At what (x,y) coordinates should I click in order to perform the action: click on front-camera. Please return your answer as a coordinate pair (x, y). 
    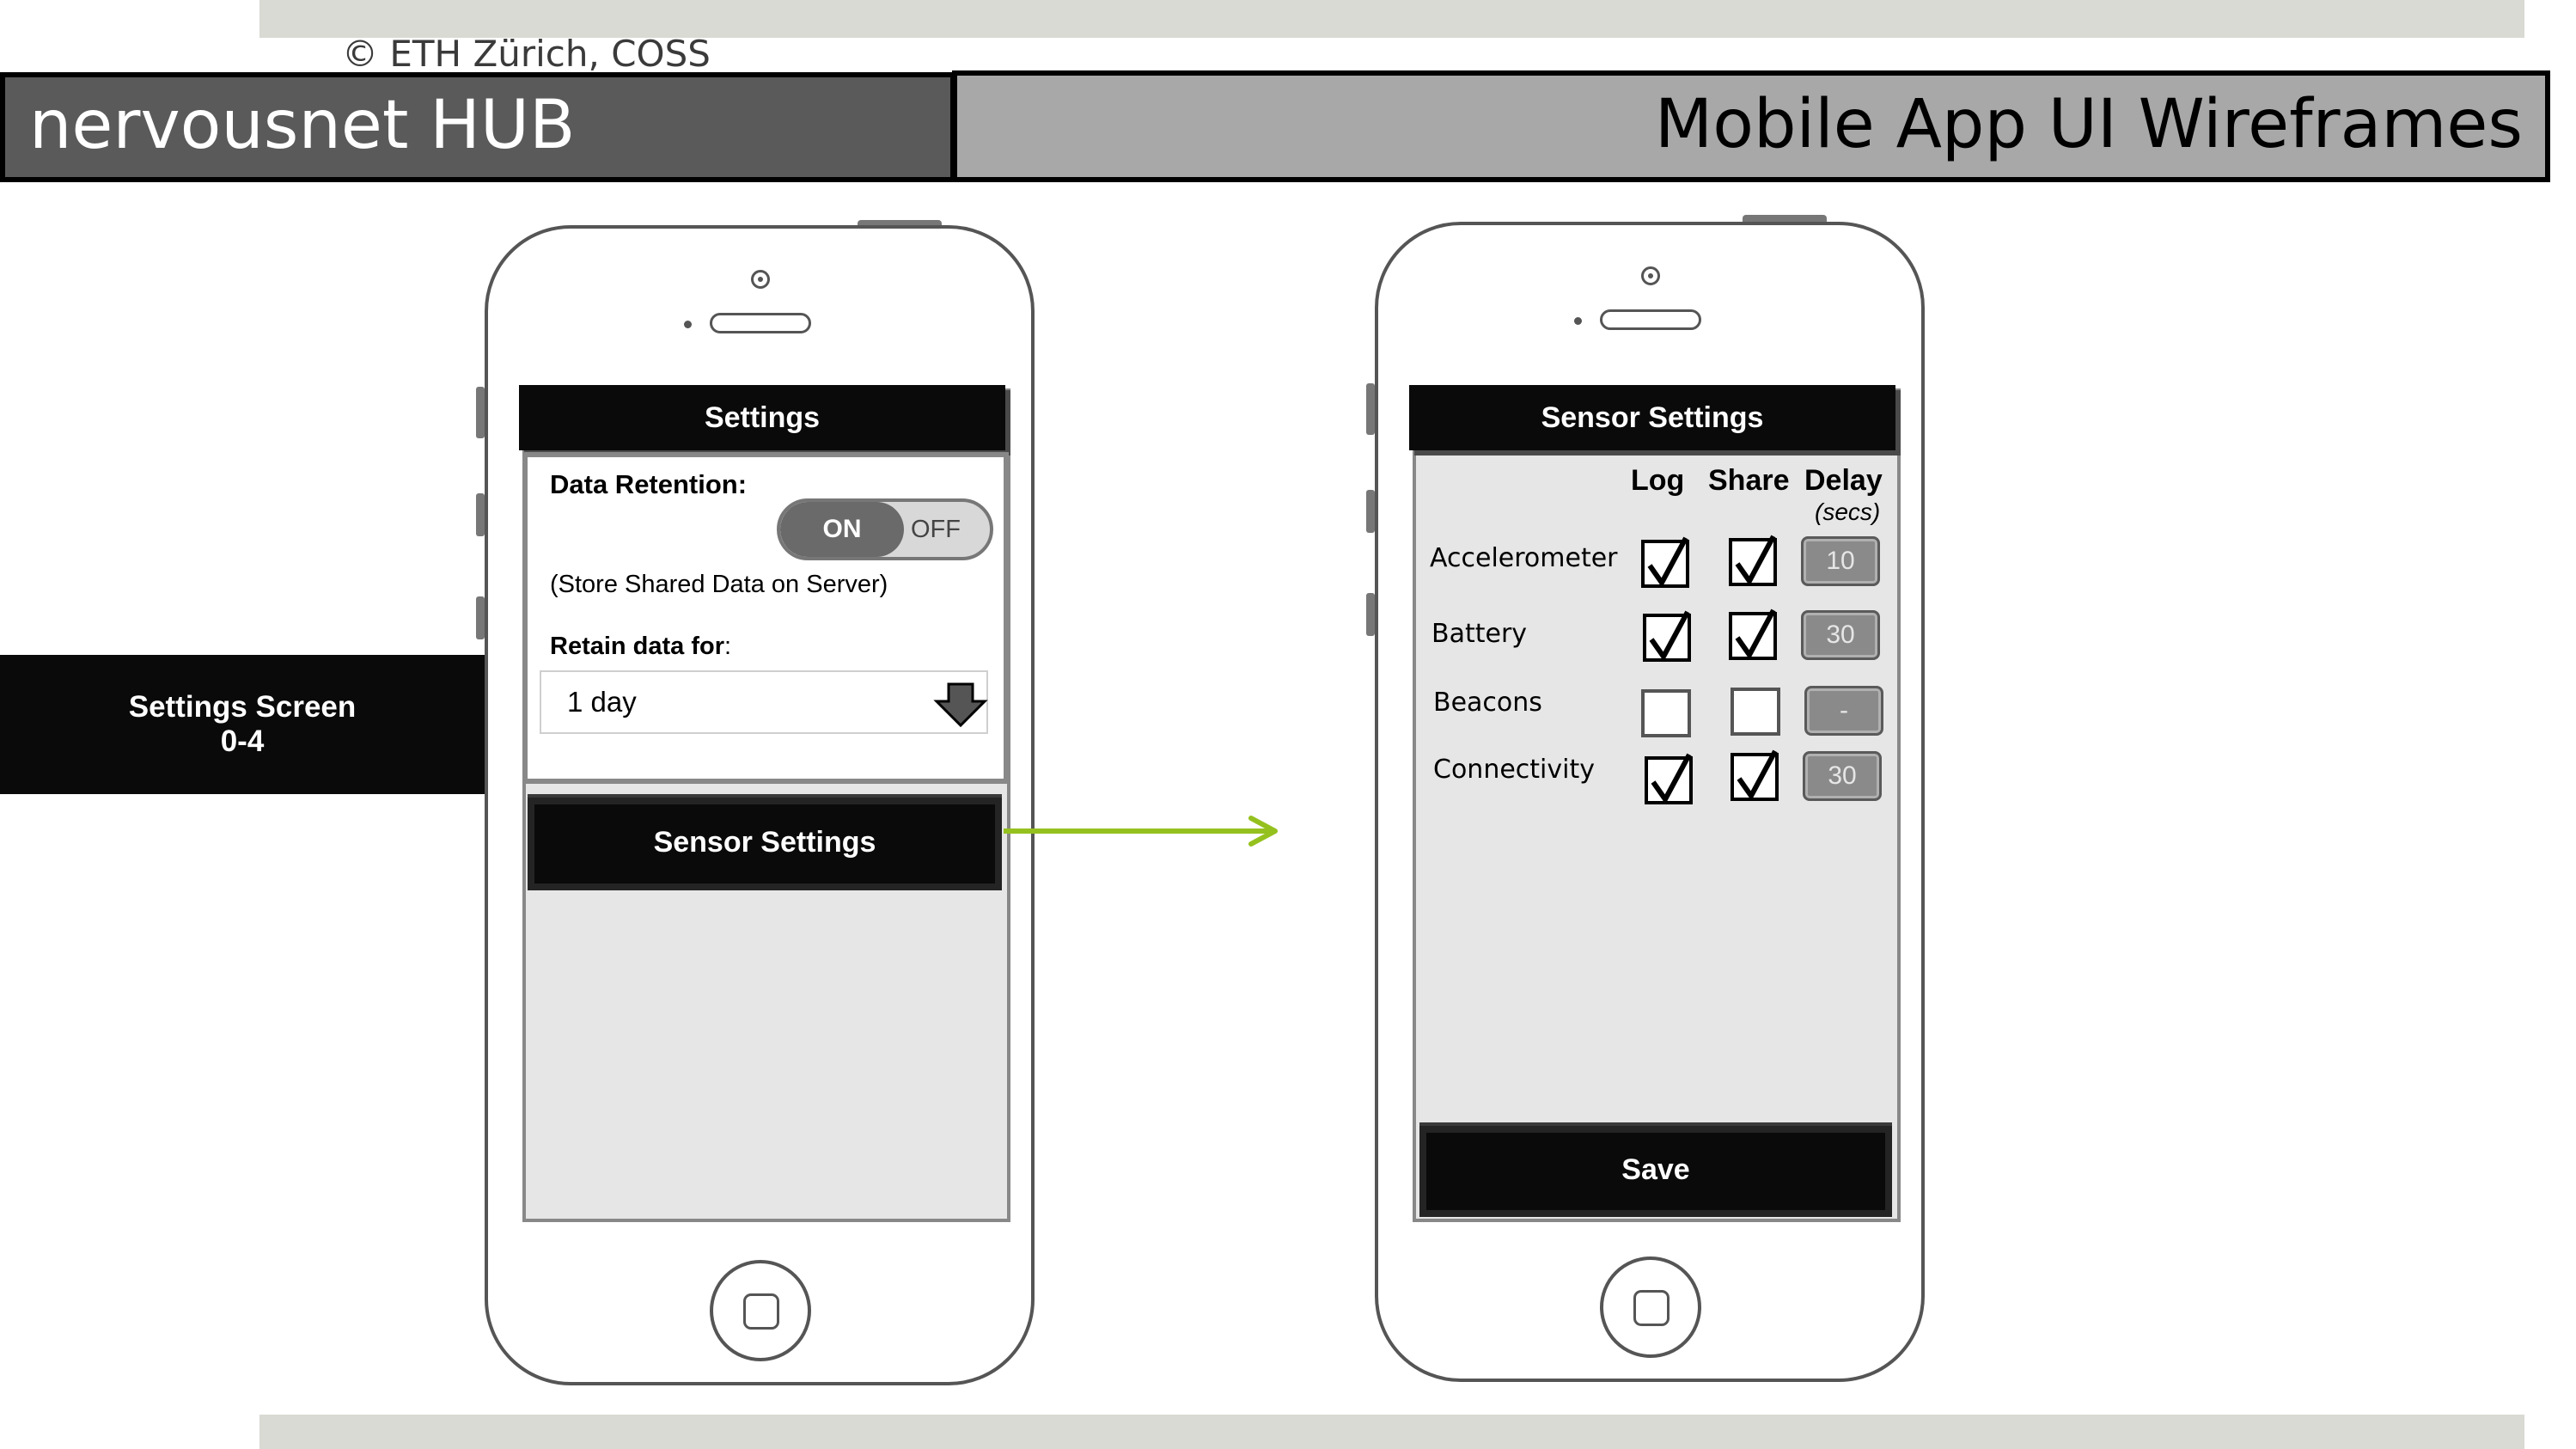
    Looking at the image, I should click on (760, 279).